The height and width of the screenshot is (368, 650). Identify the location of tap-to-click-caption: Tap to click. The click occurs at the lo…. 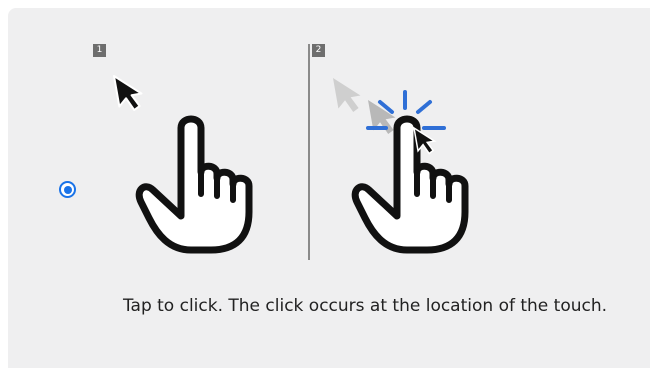
(365, 306).